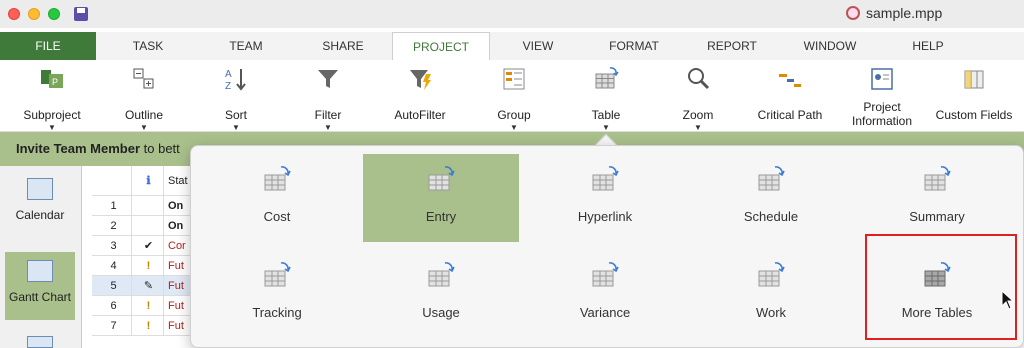 The width and height of the screenshot is (1024, 348). Describe the element at coordinates (538, 46) in the screenshot. I see `tab-view: VIEW` at that location.